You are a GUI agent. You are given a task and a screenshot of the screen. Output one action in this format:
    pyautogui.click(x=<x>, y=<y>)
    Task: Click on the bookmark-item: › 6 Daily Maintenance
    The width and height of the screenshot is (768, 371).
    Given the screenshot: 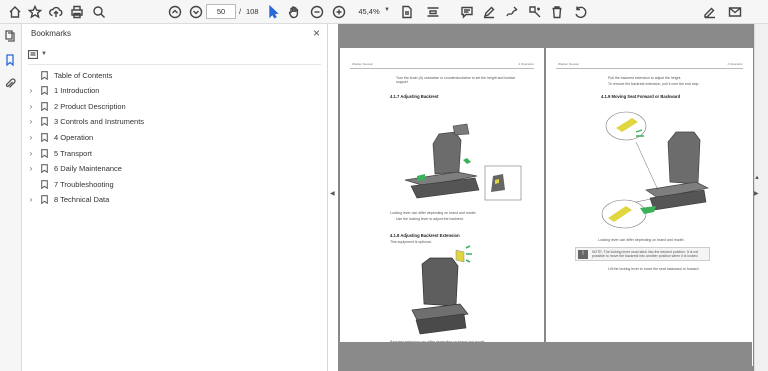 What is the action you would take?
    pyautogui.click(x=74, y=169)
    